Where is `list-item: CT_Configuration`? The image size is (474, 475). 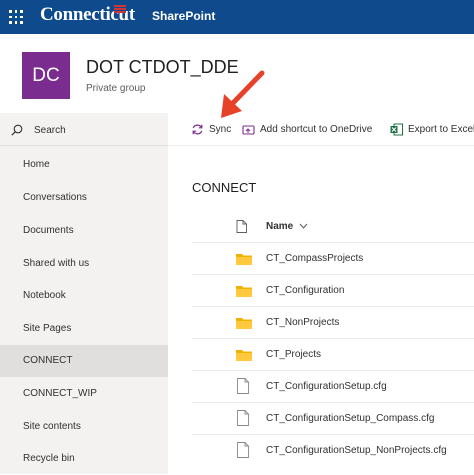 list-item: CT_Configuration is located at coordinates (333, 290).